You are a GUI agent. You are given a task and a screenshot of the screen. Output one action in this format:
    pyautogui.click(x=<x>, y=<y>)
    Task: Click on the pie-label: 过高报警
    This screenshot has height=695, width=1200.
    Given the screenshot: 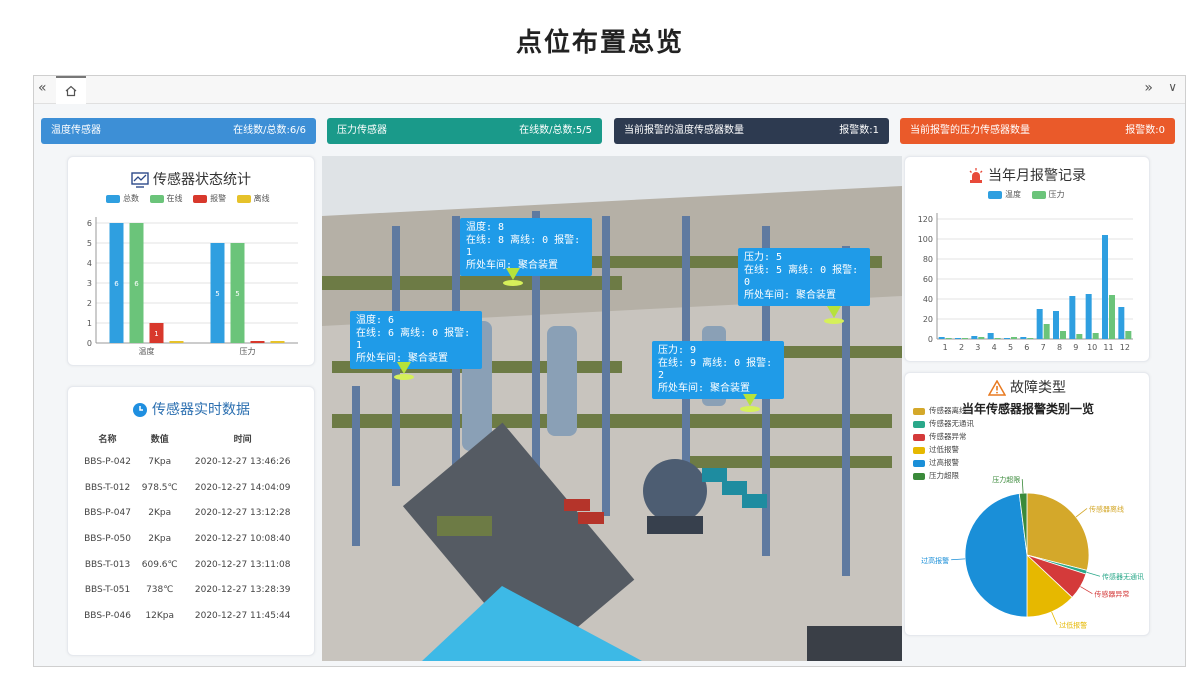 What is the action you would take?
    pyautogui.click(x=935, y=560)
    